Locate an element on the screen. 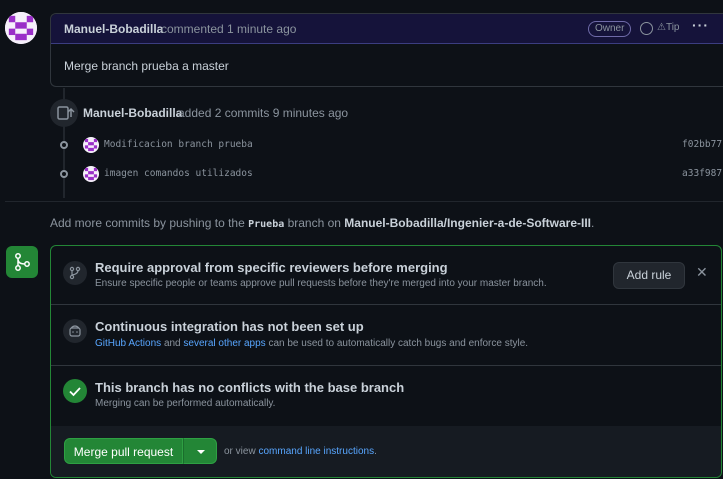 The width and height of the screenshot is (723, 479). commit-sha: f02bb77 is located at coordinates (702, 144).